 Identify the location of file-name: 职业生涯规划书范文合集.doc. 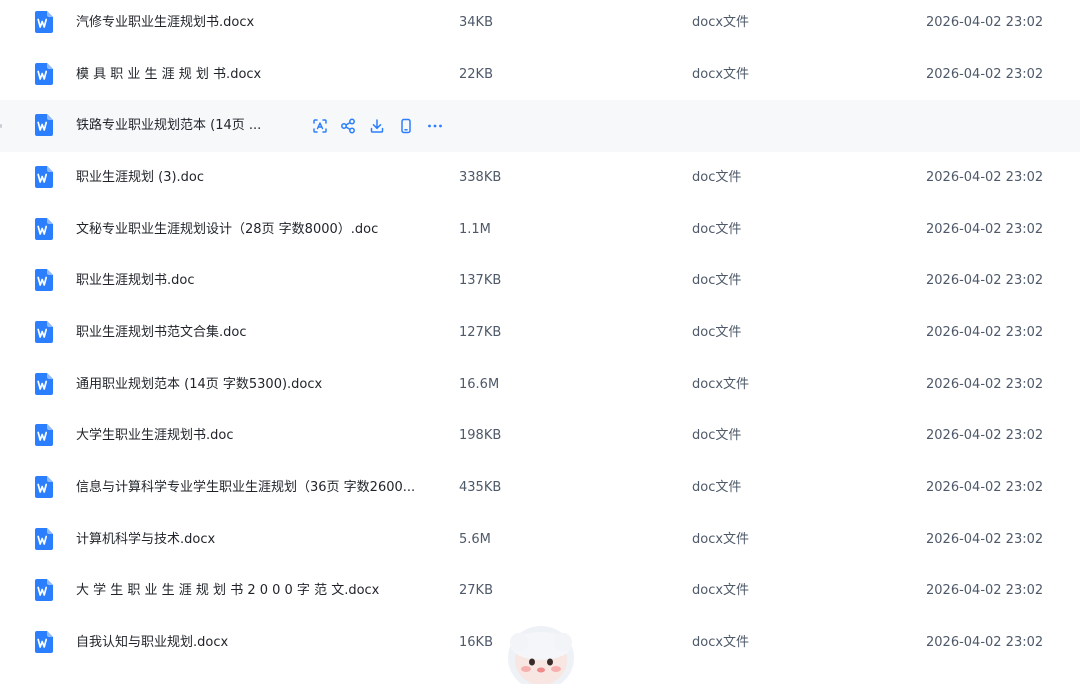
(161, 333).